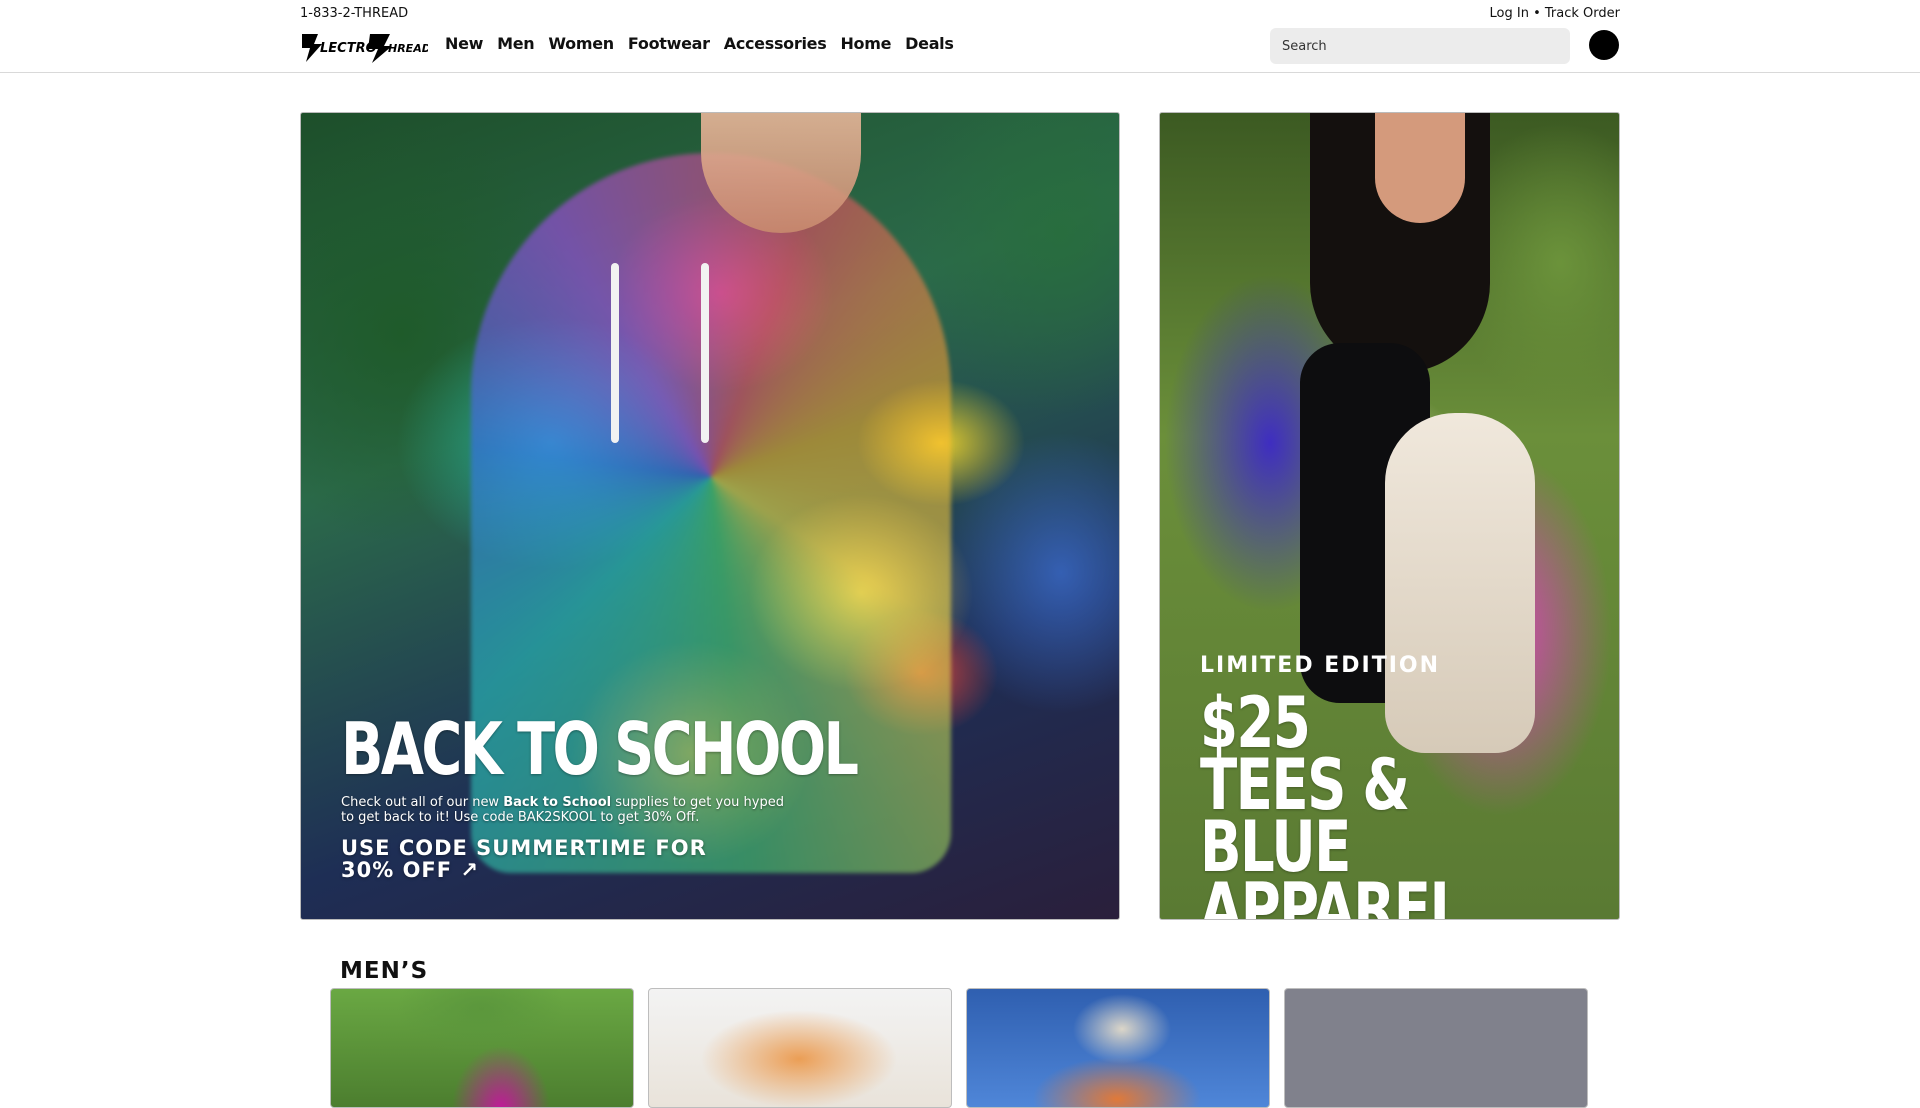 This screenshot has width=1920, height=1108. I want to click on hero-image-face, so click(1420, 168).